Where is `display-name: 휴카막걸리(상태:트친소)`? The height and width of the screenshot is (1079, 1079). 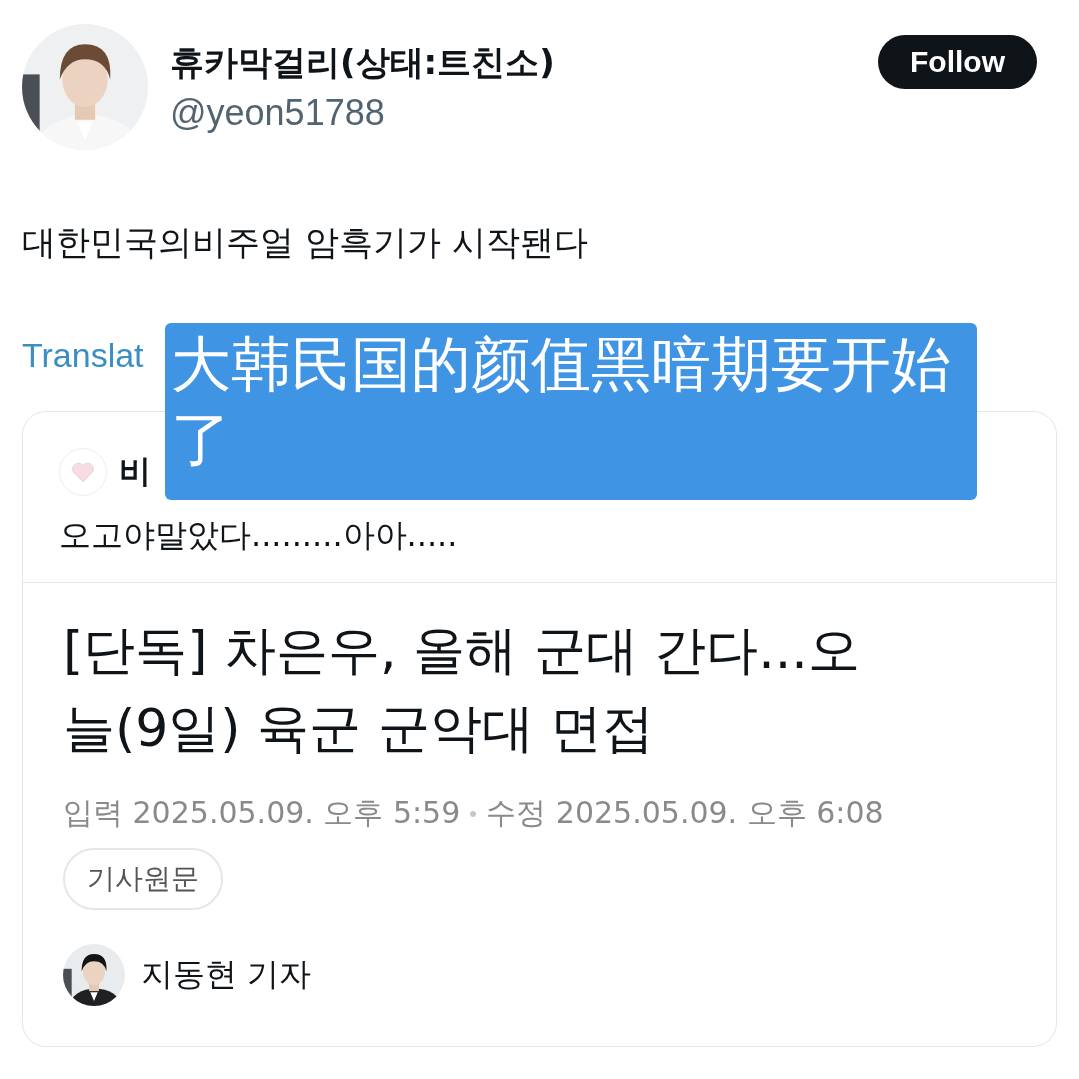
display-name: 휴카막걸리(상태:트친소) is located at coordinates (363, 62).